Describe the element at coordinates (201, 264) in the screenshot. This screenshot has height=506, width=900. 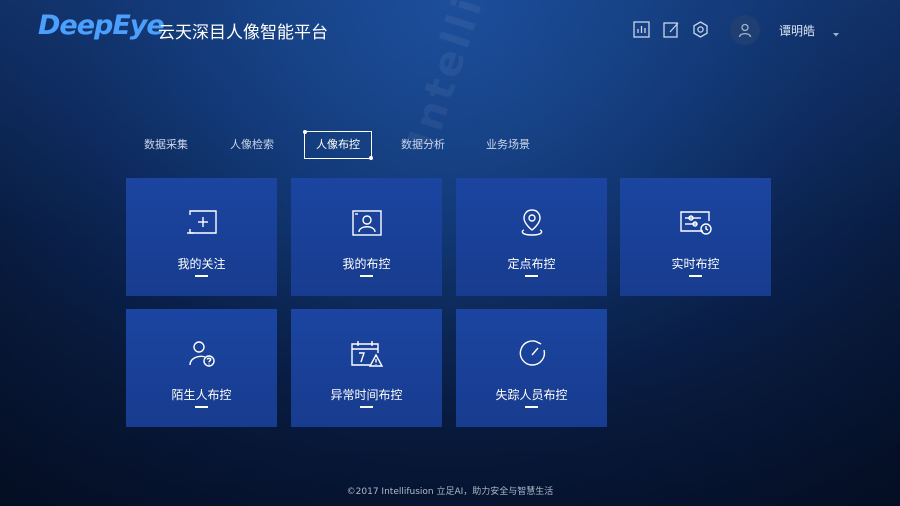
I see `card-label: 我的关注` at that location.